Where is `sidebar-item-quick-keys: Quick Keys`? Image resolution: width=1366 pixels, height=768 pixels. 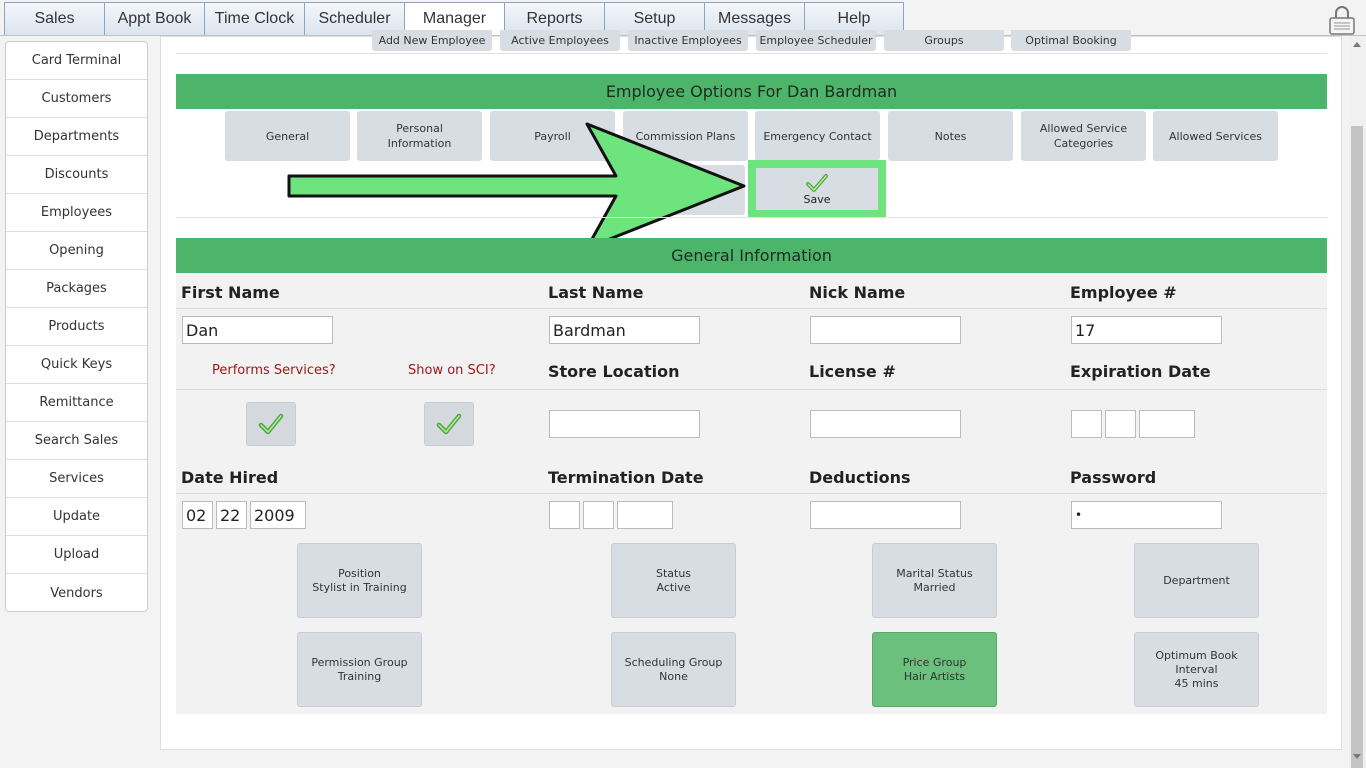 sidebar-item-quick-keys: Quick Keys is located at coordinates (76, 365).